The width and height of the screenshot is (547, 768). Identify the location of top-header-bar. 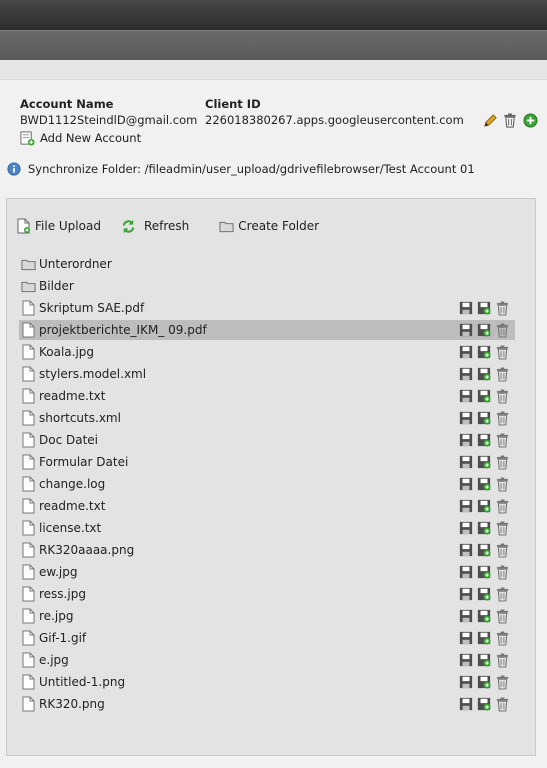
(273, 15).